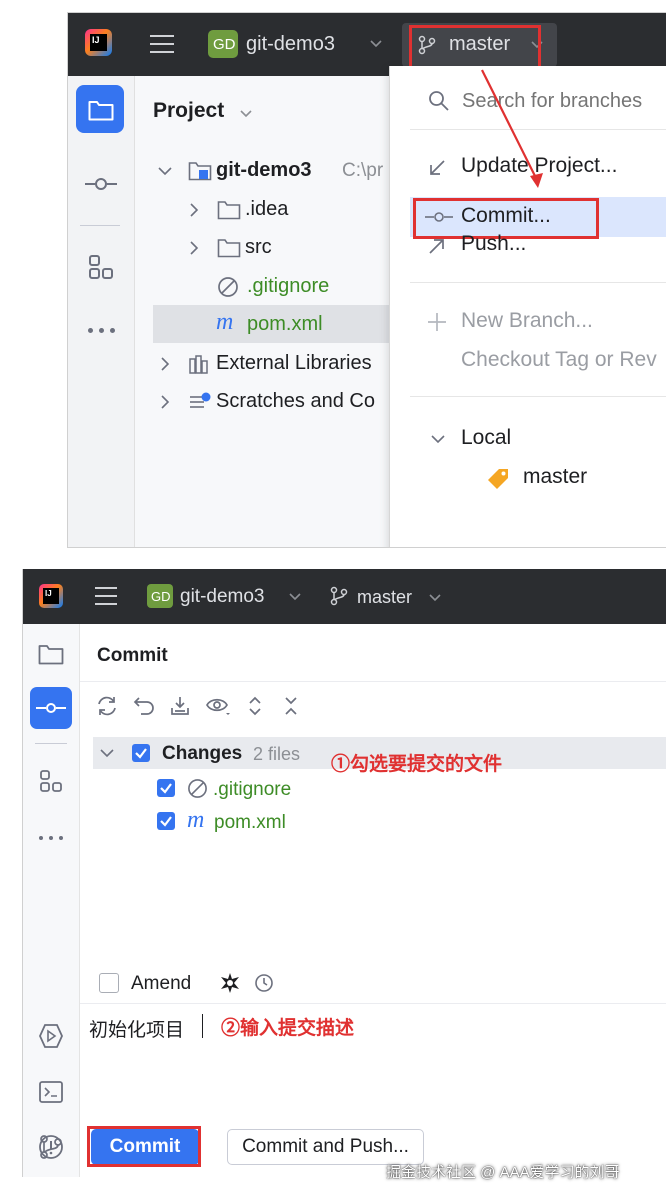 The image size is (666, 1202). What do you see at coordinates (255, 706) in the screenshot?
I see `expand-all-icon` at bounding box center [255, 706].